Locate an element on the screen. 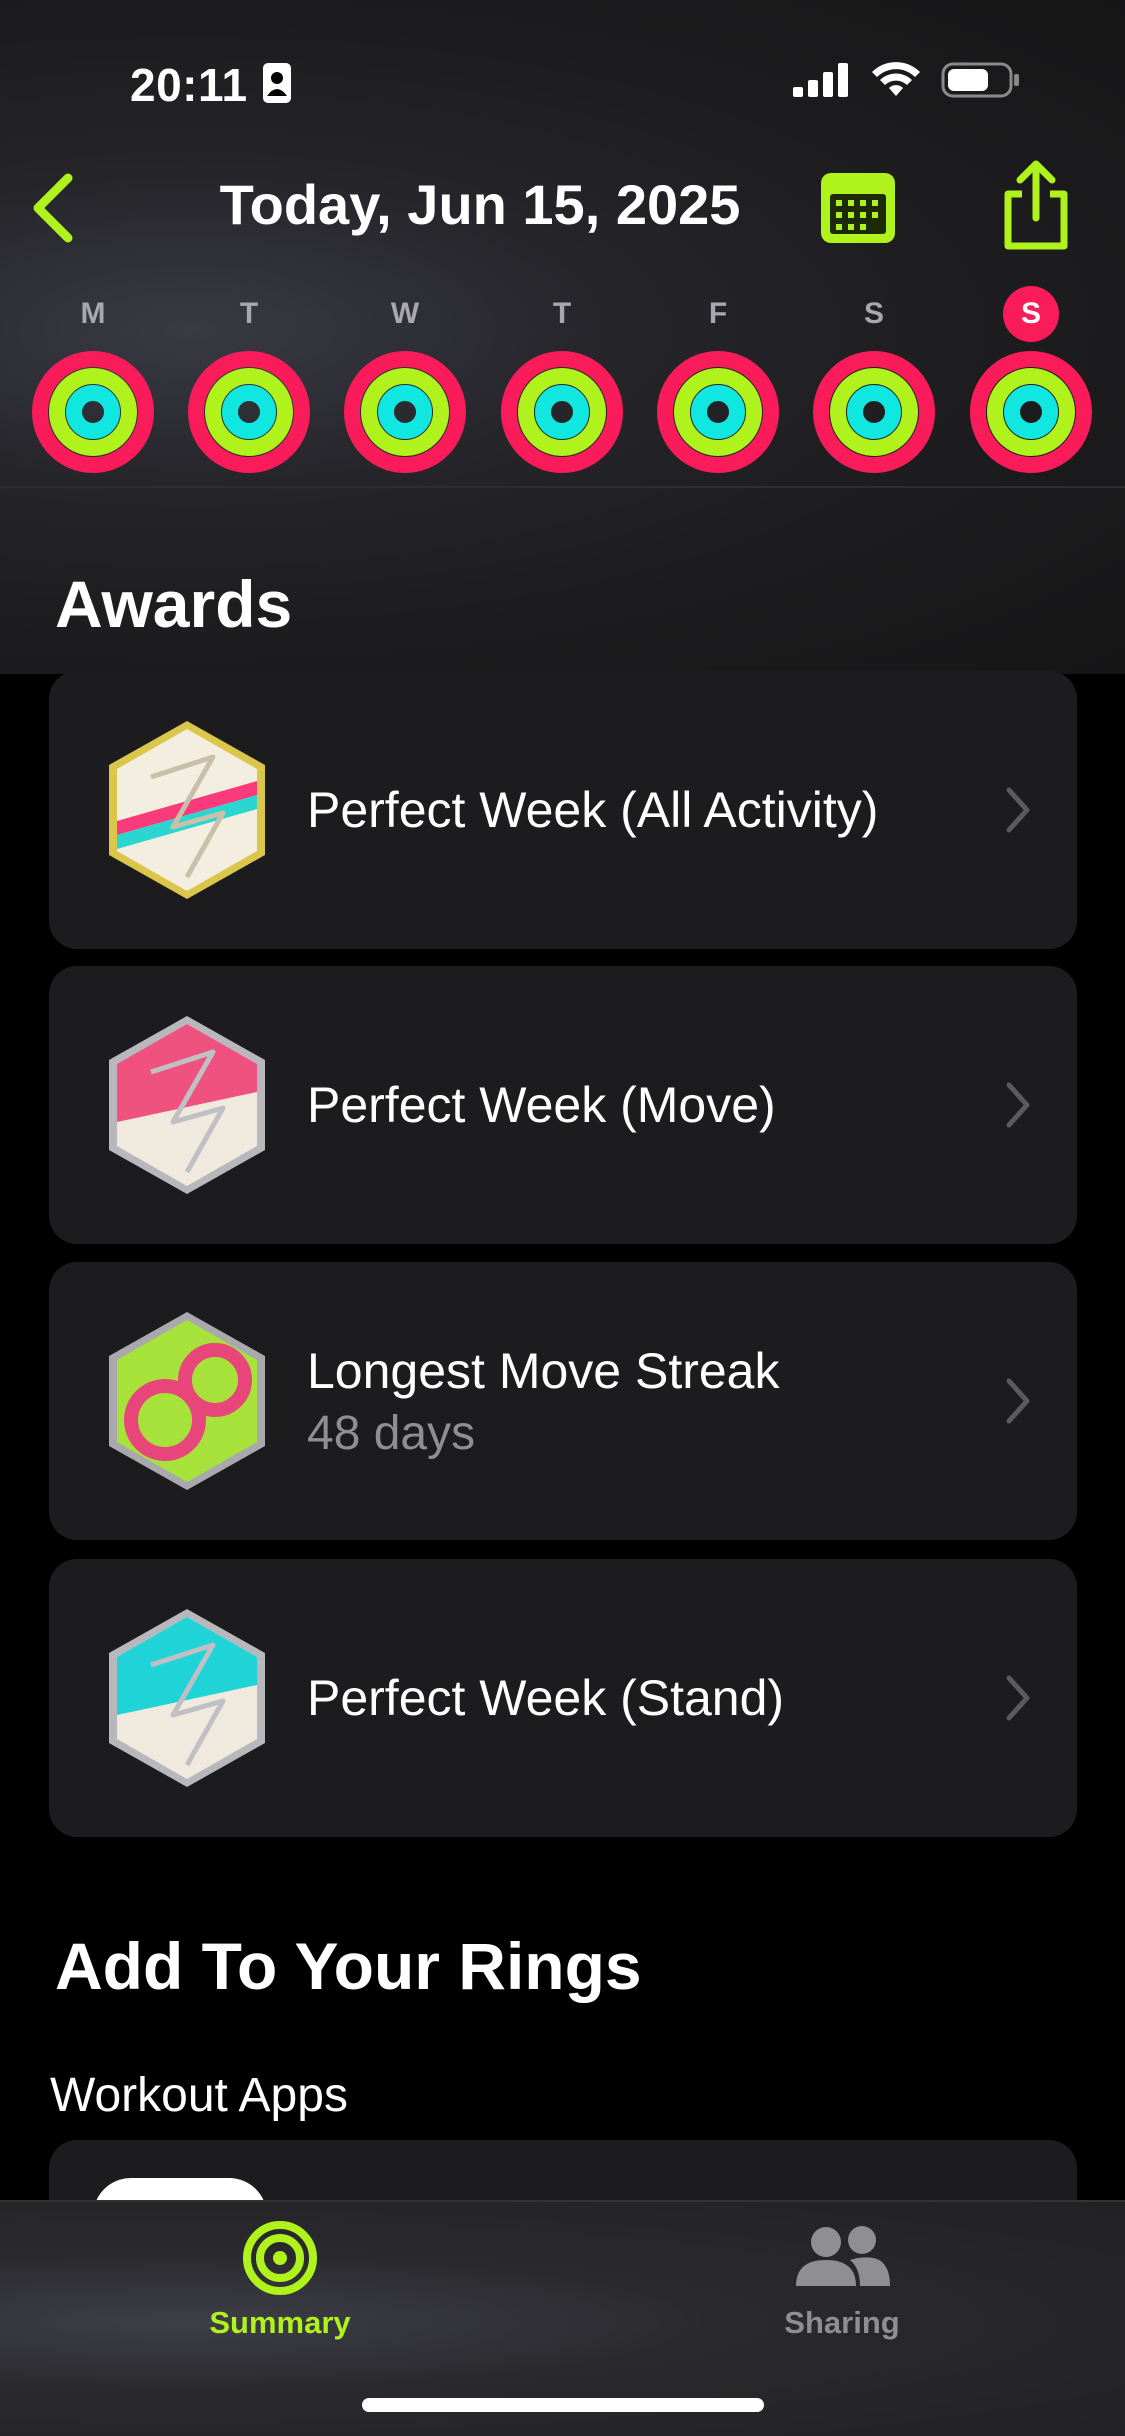  tab-sharing: Sharing is located at coordinates (842, 2280).